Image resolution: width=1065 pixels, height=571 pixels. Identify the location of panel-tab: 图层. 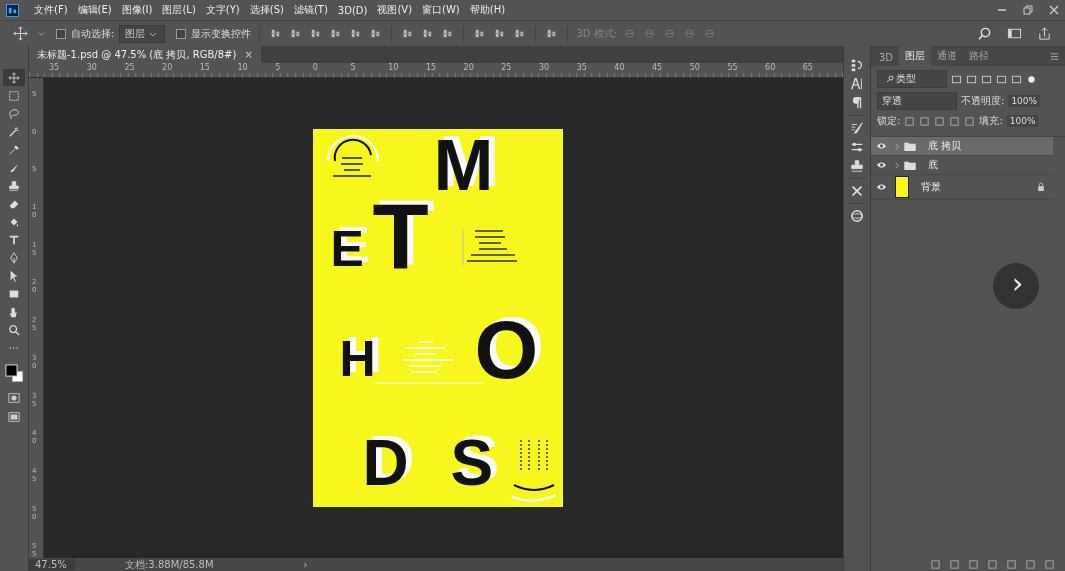
(915, 56).